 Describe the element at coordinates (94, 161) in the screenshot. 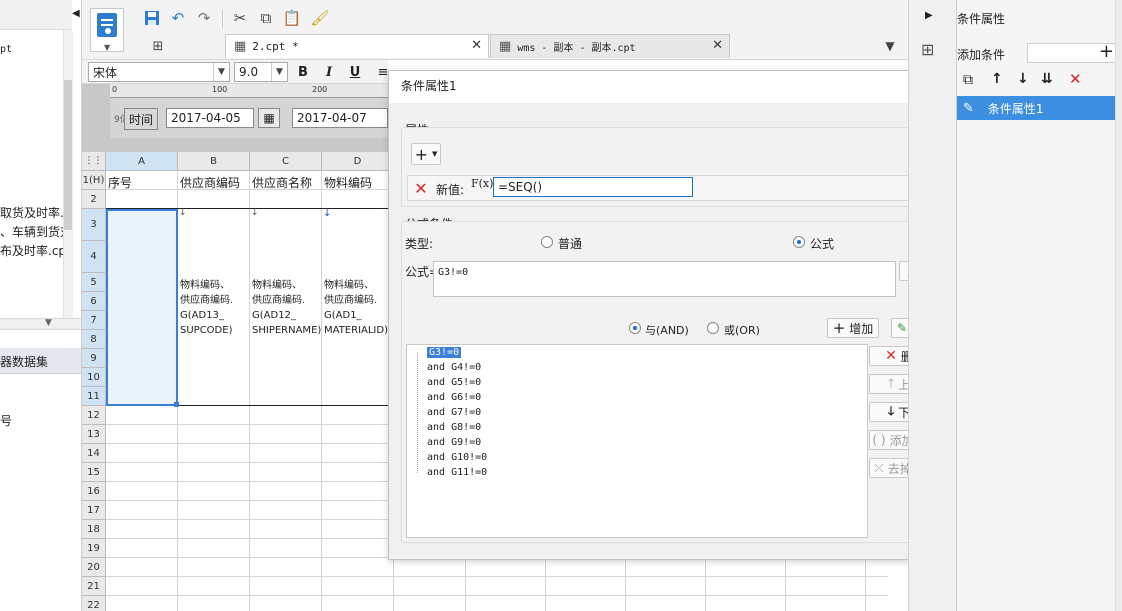

I see `select-all-corner: ⋮⋮` at that location.